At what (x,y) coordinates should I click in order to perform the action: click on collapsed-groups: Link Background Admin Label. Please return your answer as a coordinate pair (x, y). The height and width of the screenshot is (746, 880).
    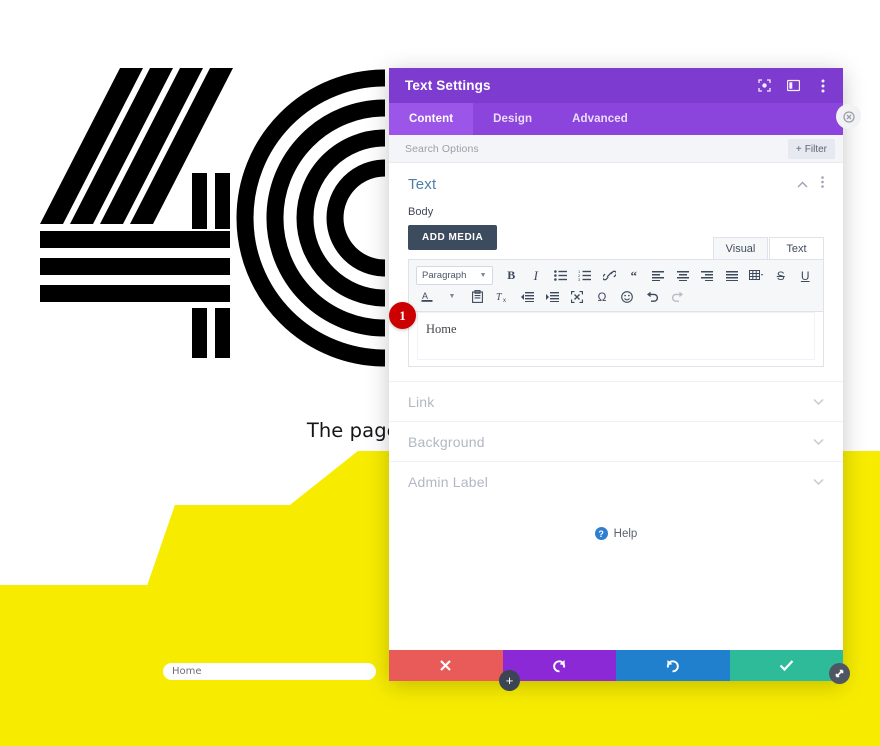
    Looking at the image, I should click on (616, 441).